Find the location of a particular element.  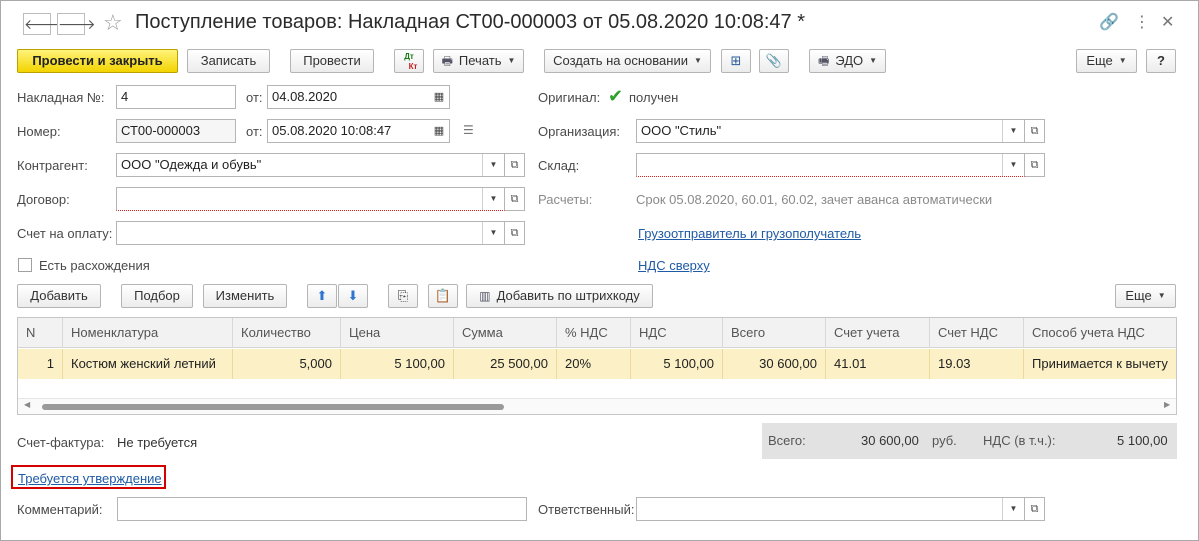

arrow-down-icon: ⬇ is located at coordinates (353, 295).